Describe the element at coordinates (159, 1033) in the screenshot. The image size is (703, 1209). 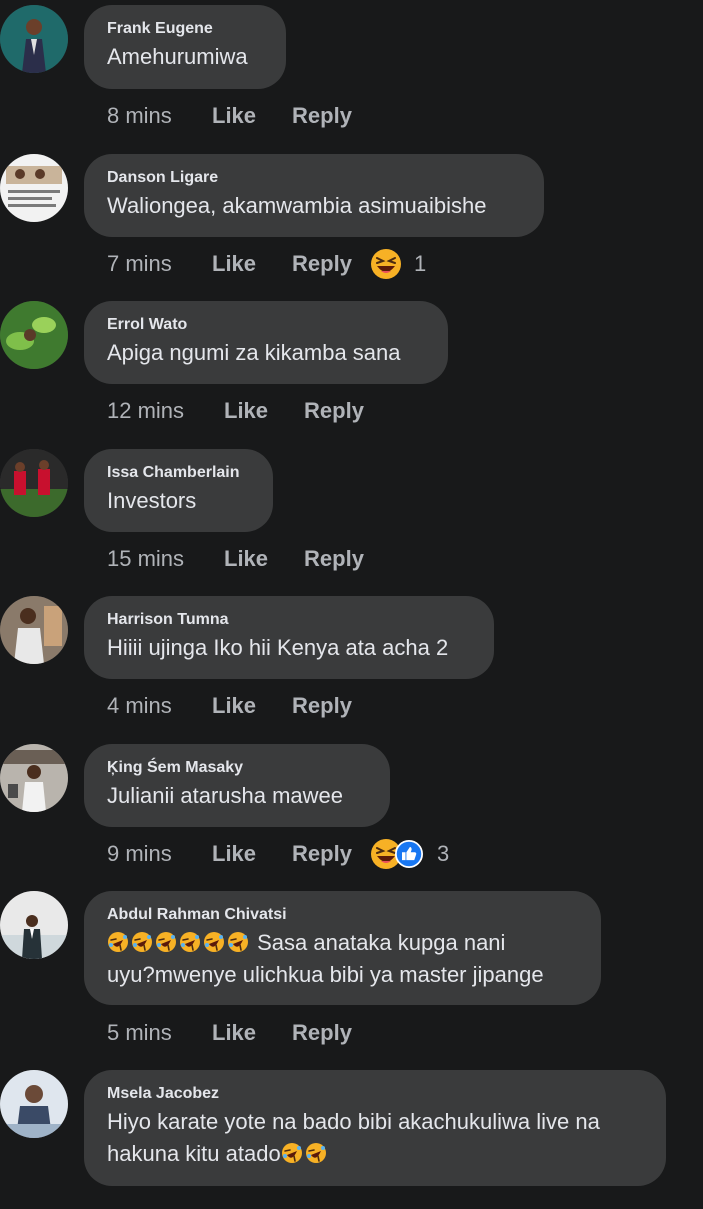
I see `comment-time: 5 mins` at that location.